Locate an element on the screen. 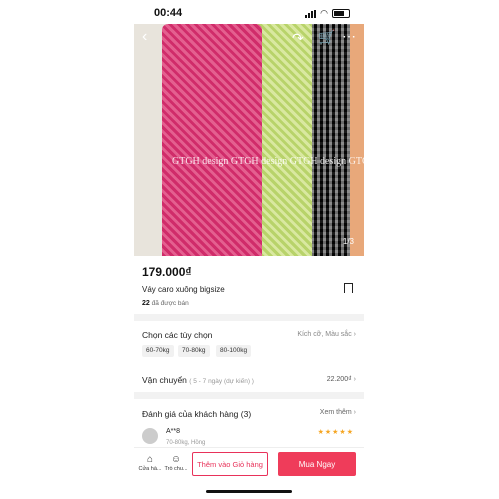  more-icon: ⋯ is located at coordinates (349, 36).